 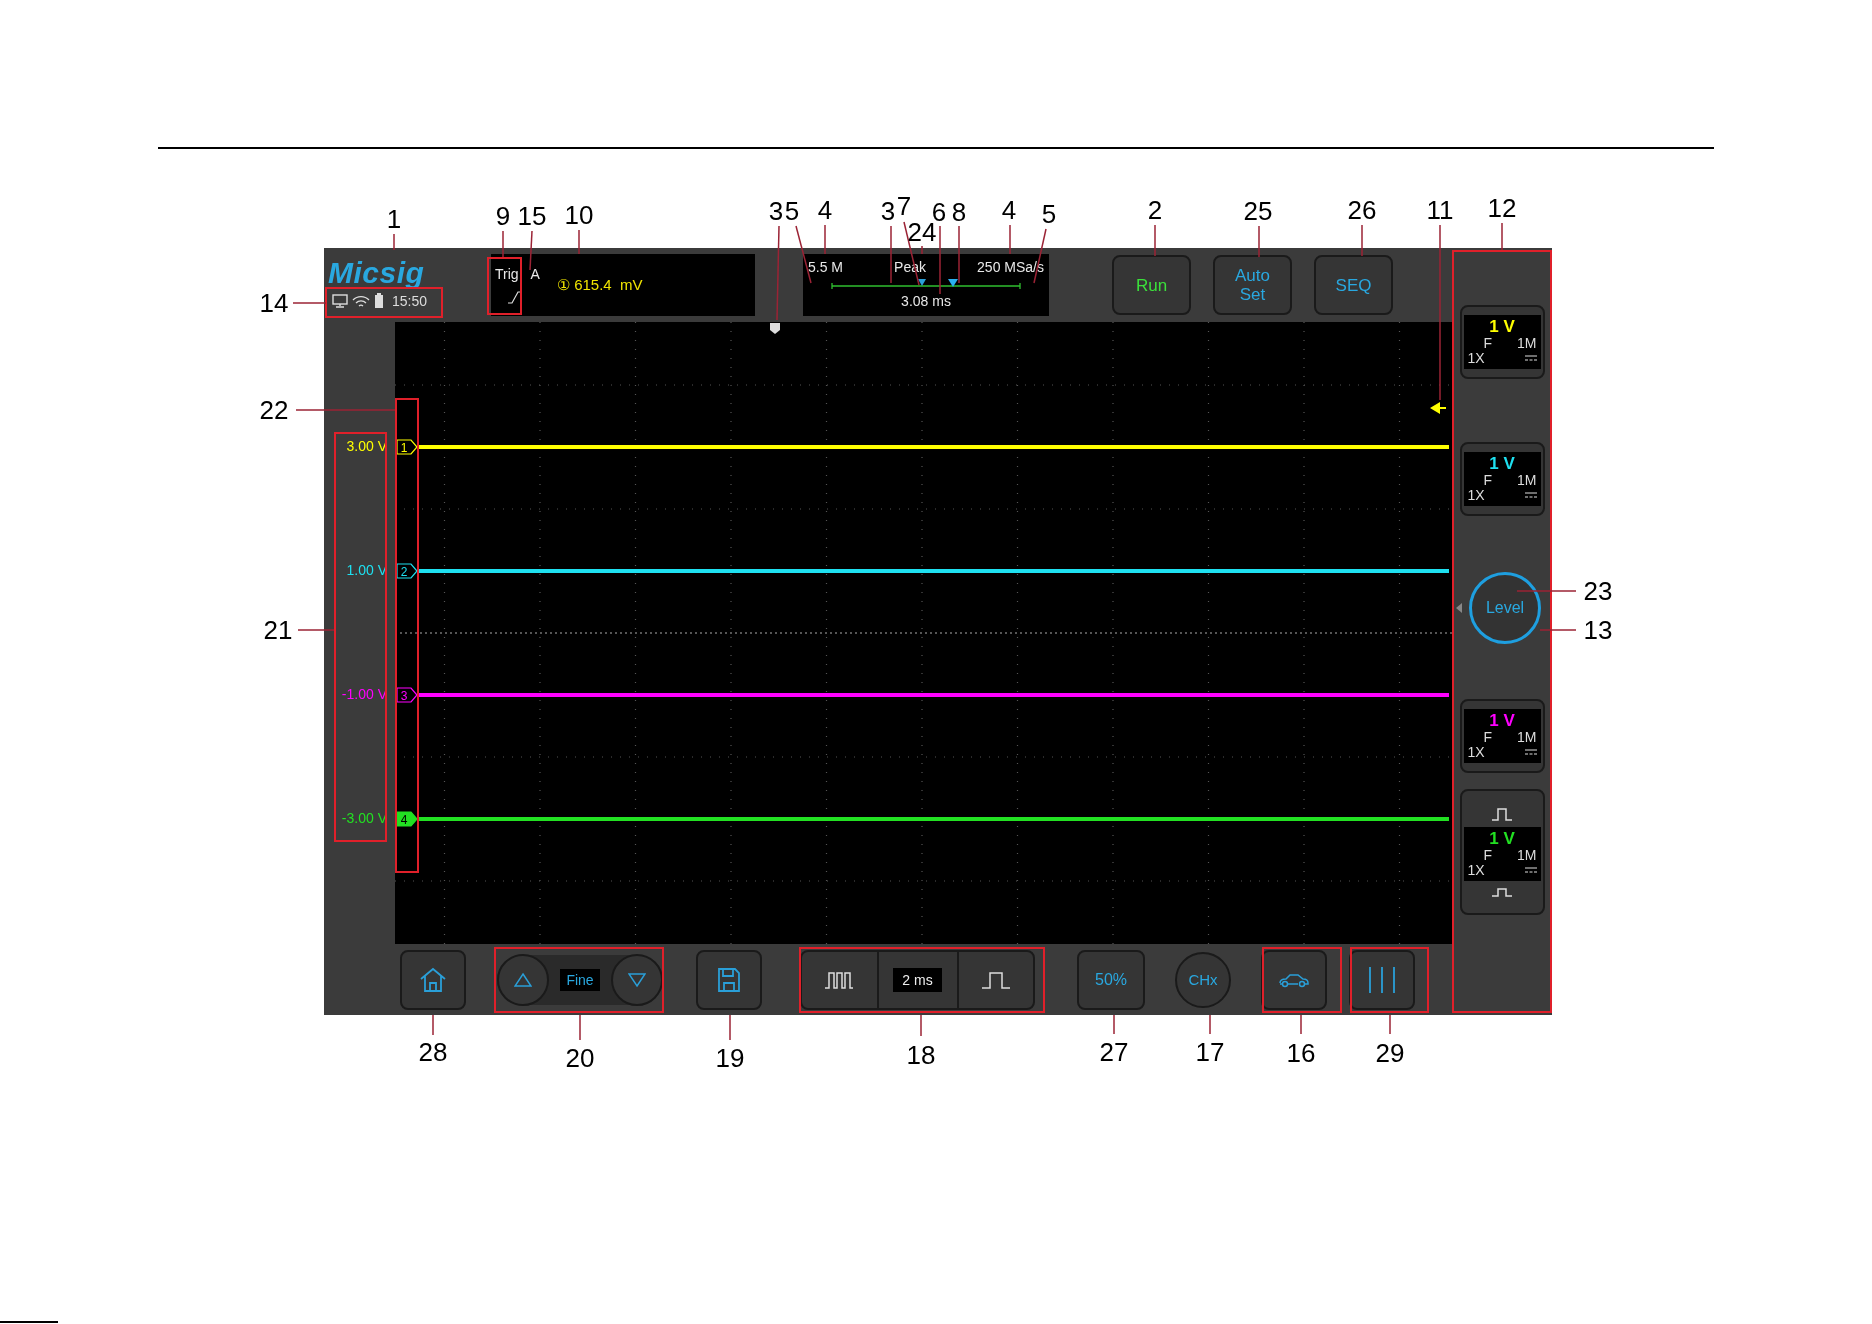 What do you see at coordinates (1210, 1052) in the screenshot?
I see `callout-number: 17` at bounding box center [1210, 1052].